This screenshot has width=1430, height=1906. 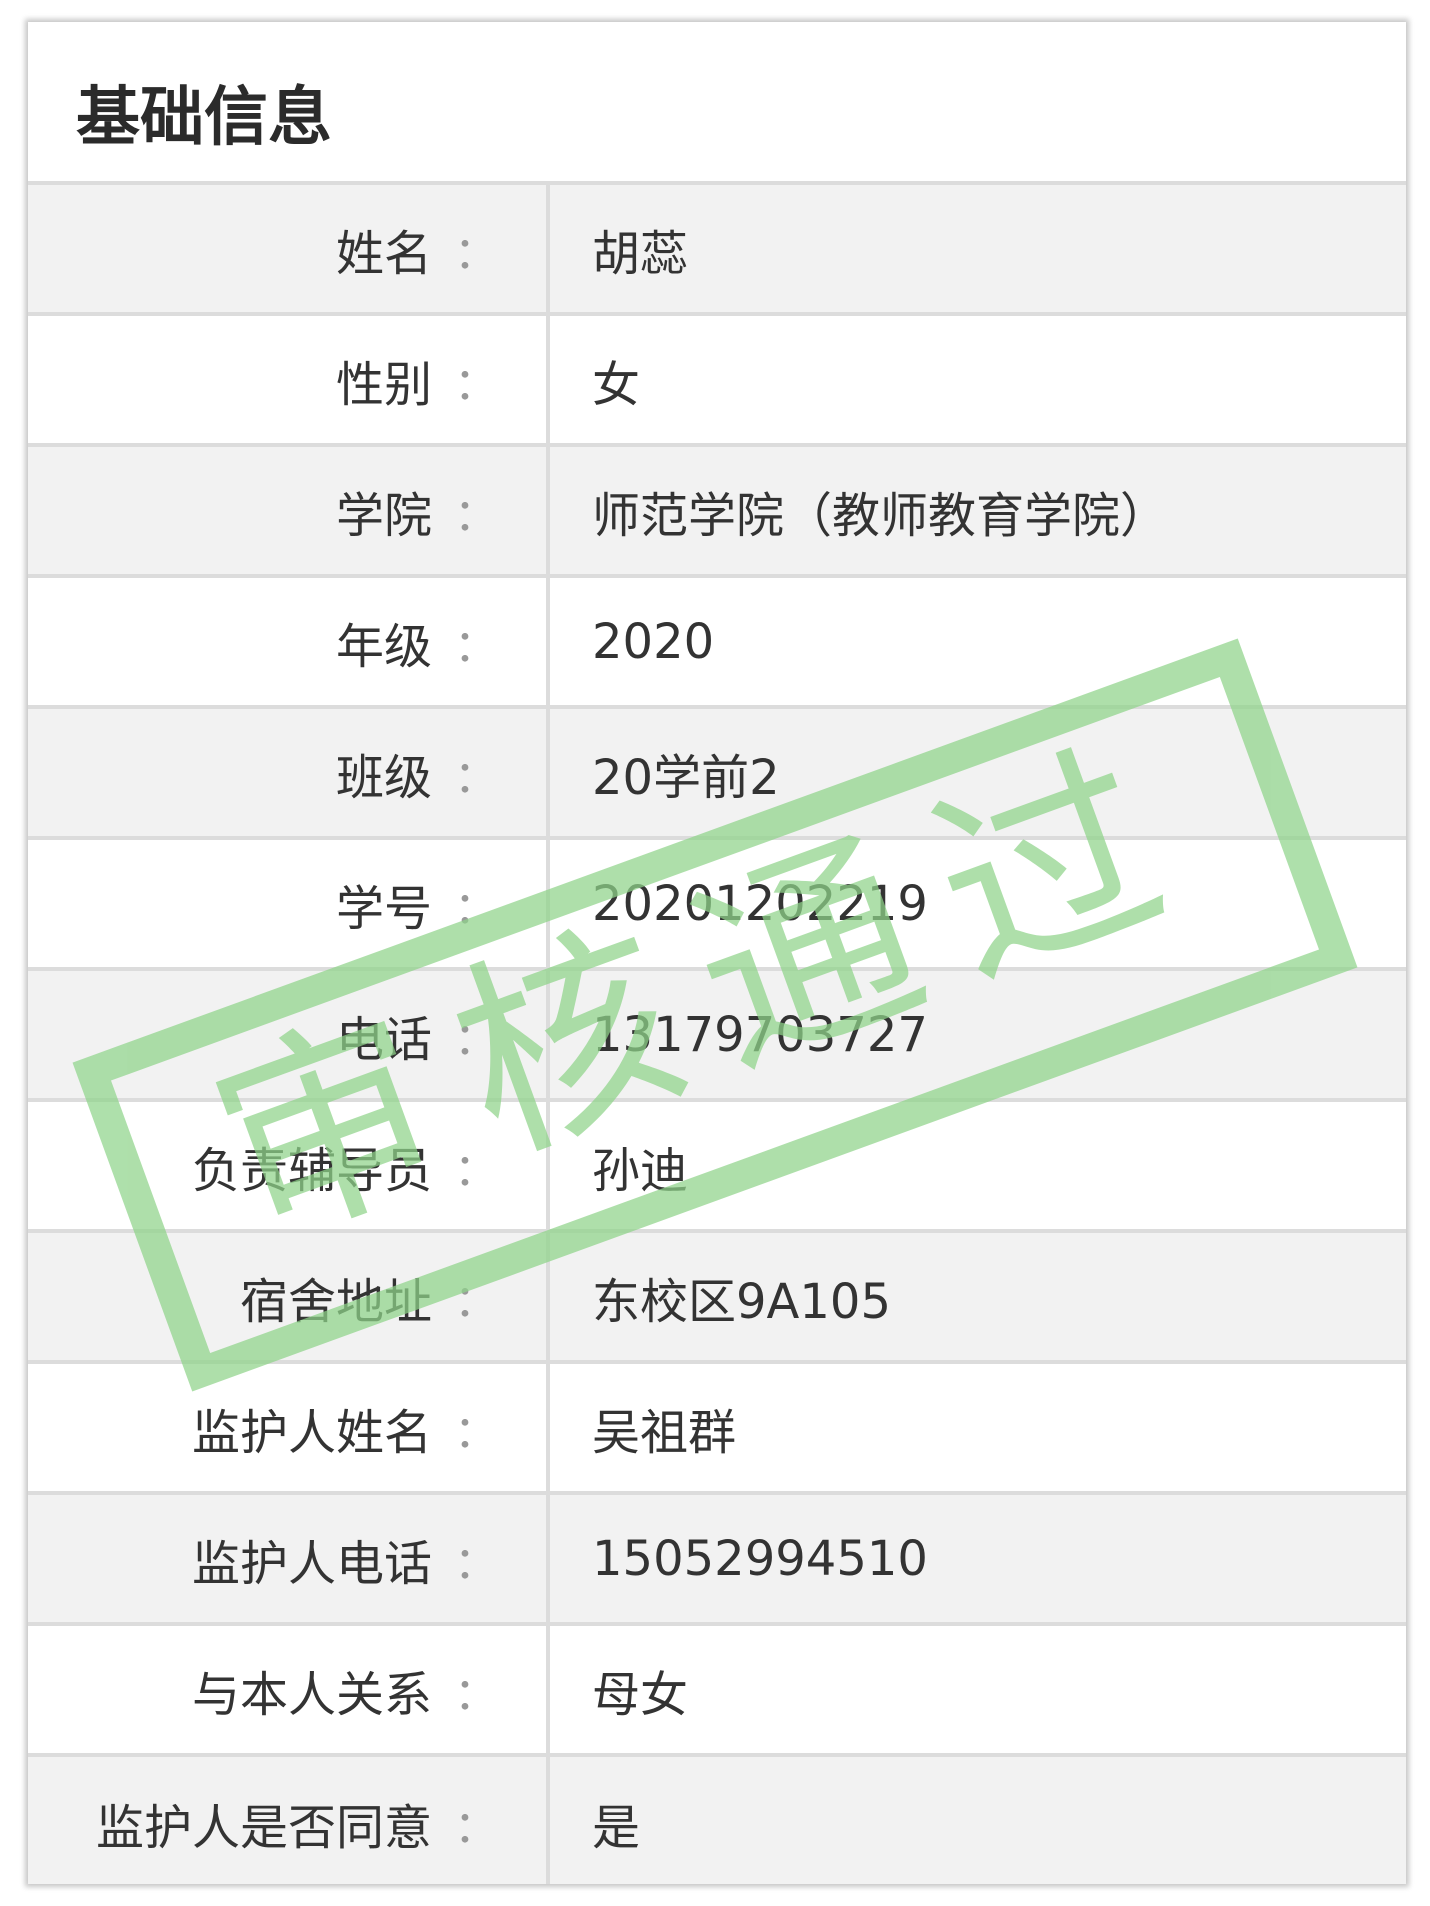 What do you see at coordinates (383, 646) in the screenshot?
I see `field-label: 年级` at bounding box center [383, 646].